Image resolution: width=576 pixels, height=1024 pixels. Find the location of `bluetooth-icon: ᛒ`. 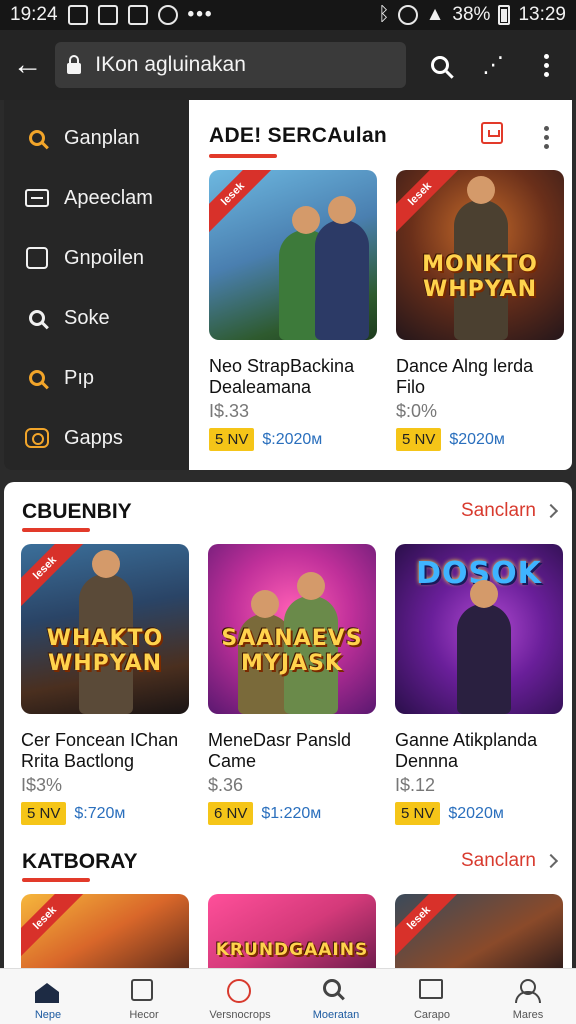

bluetooth-icon: ᛒ is located at coordinates (384, 14).